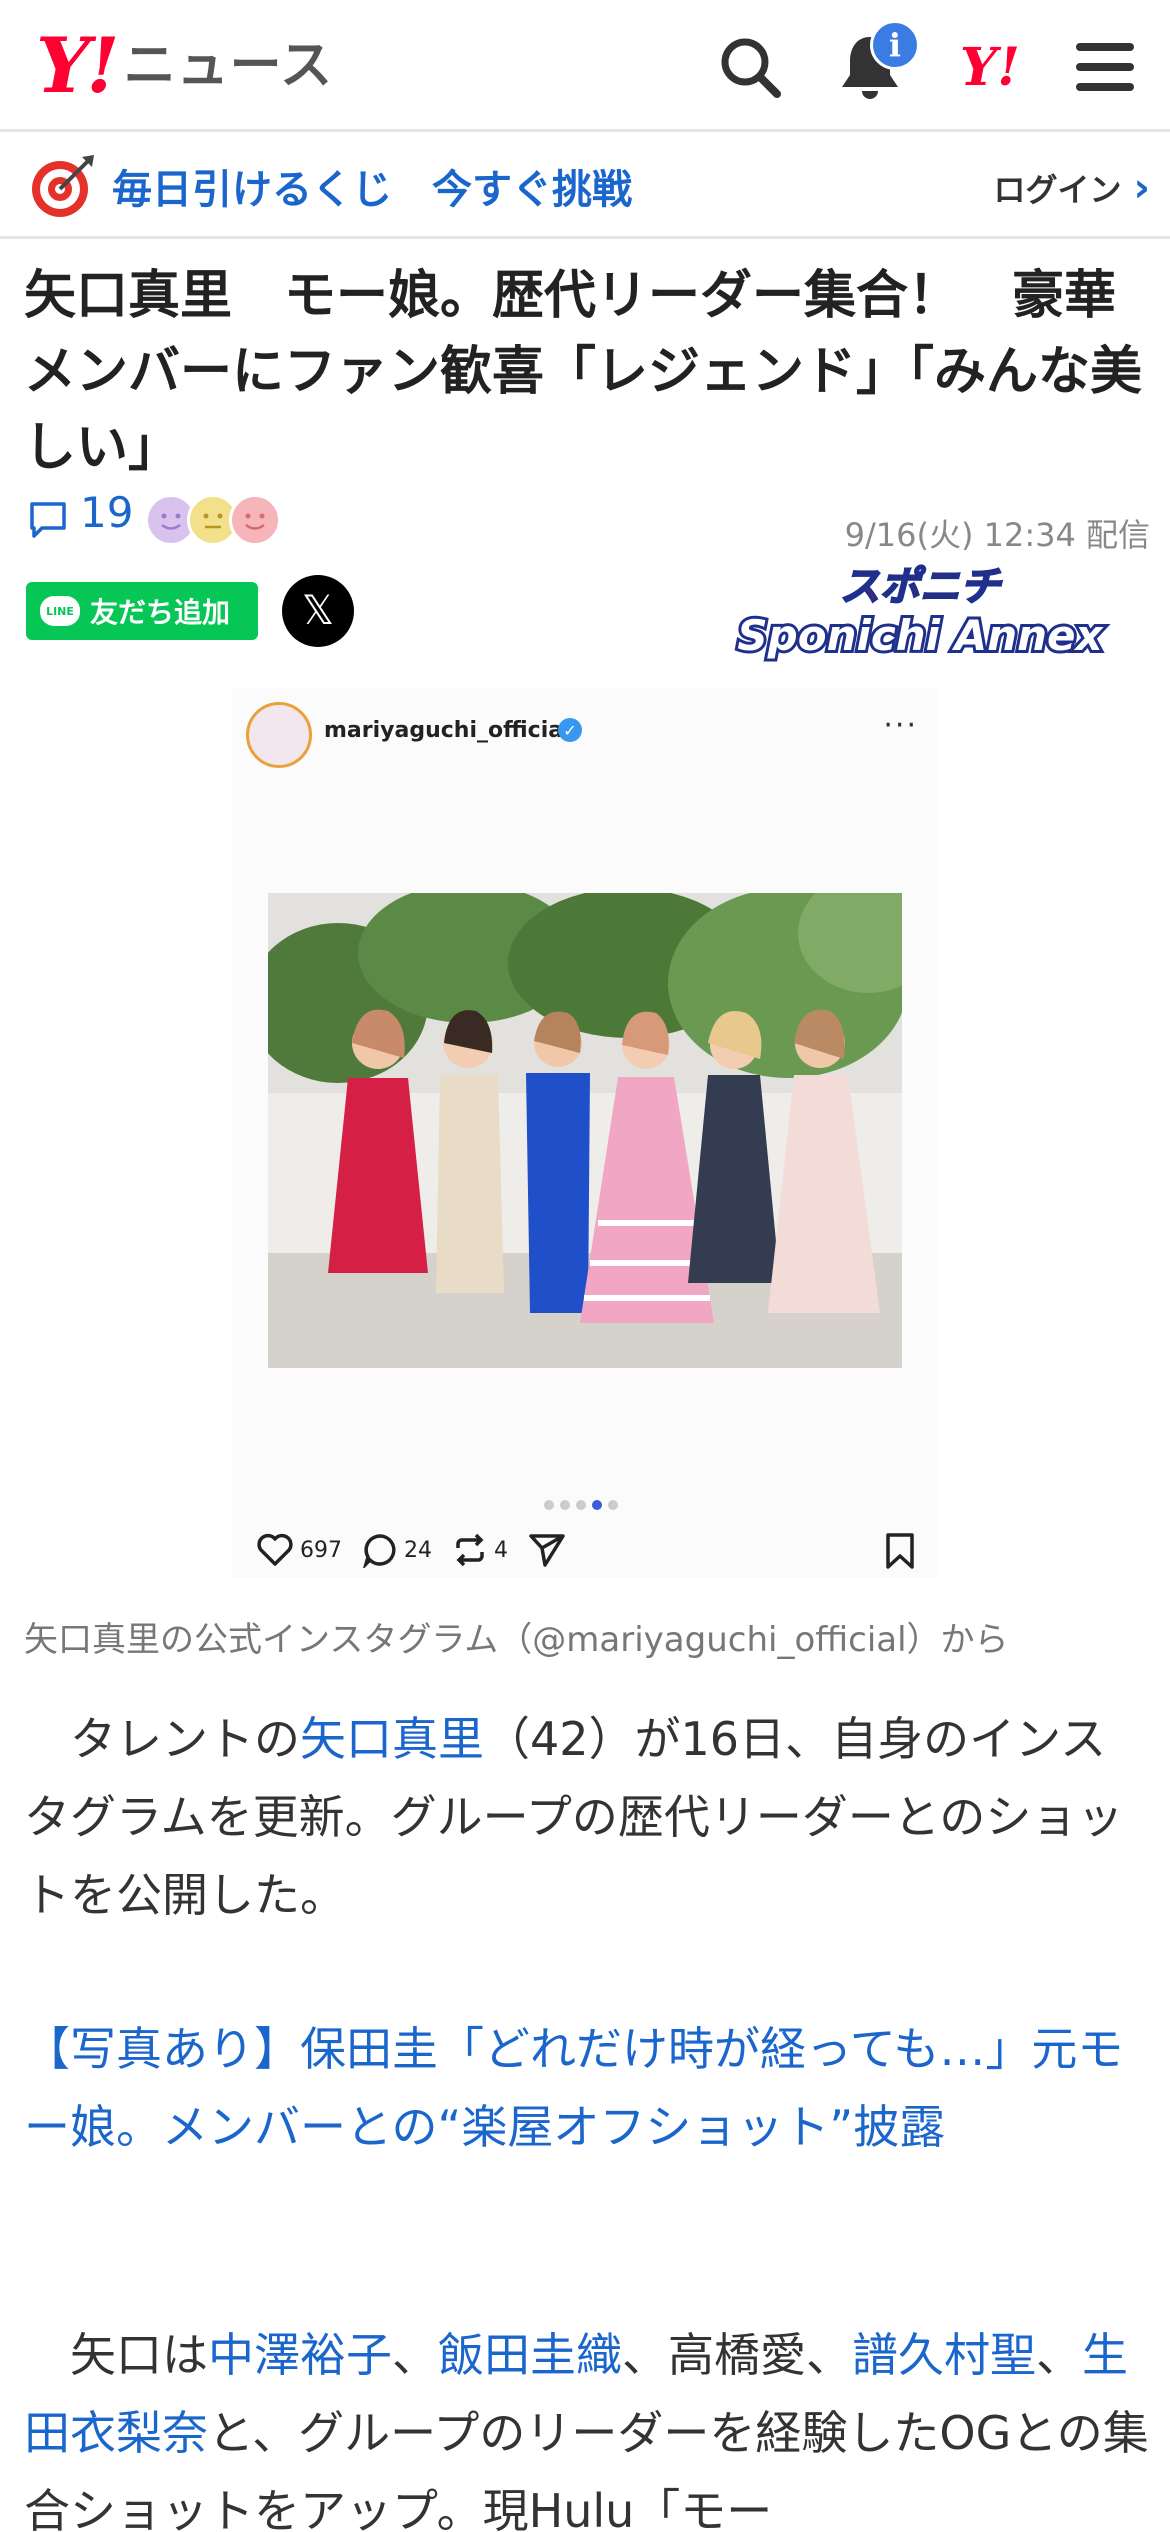 The height and width of the screenshot is (2532, 1170). Describe the element at coordinates (397, 1550) in the screenshot. I see `ig-comment: 24` at that location.